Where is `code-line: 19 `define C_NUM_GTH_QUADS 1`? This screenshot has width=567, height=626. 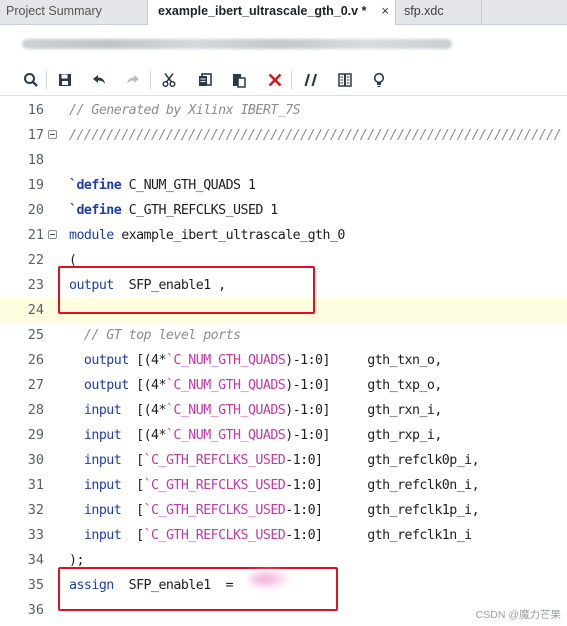
code-line: 19 `define C_NUM_GTH_QUADS 1 is located at coordinates (283, 185).